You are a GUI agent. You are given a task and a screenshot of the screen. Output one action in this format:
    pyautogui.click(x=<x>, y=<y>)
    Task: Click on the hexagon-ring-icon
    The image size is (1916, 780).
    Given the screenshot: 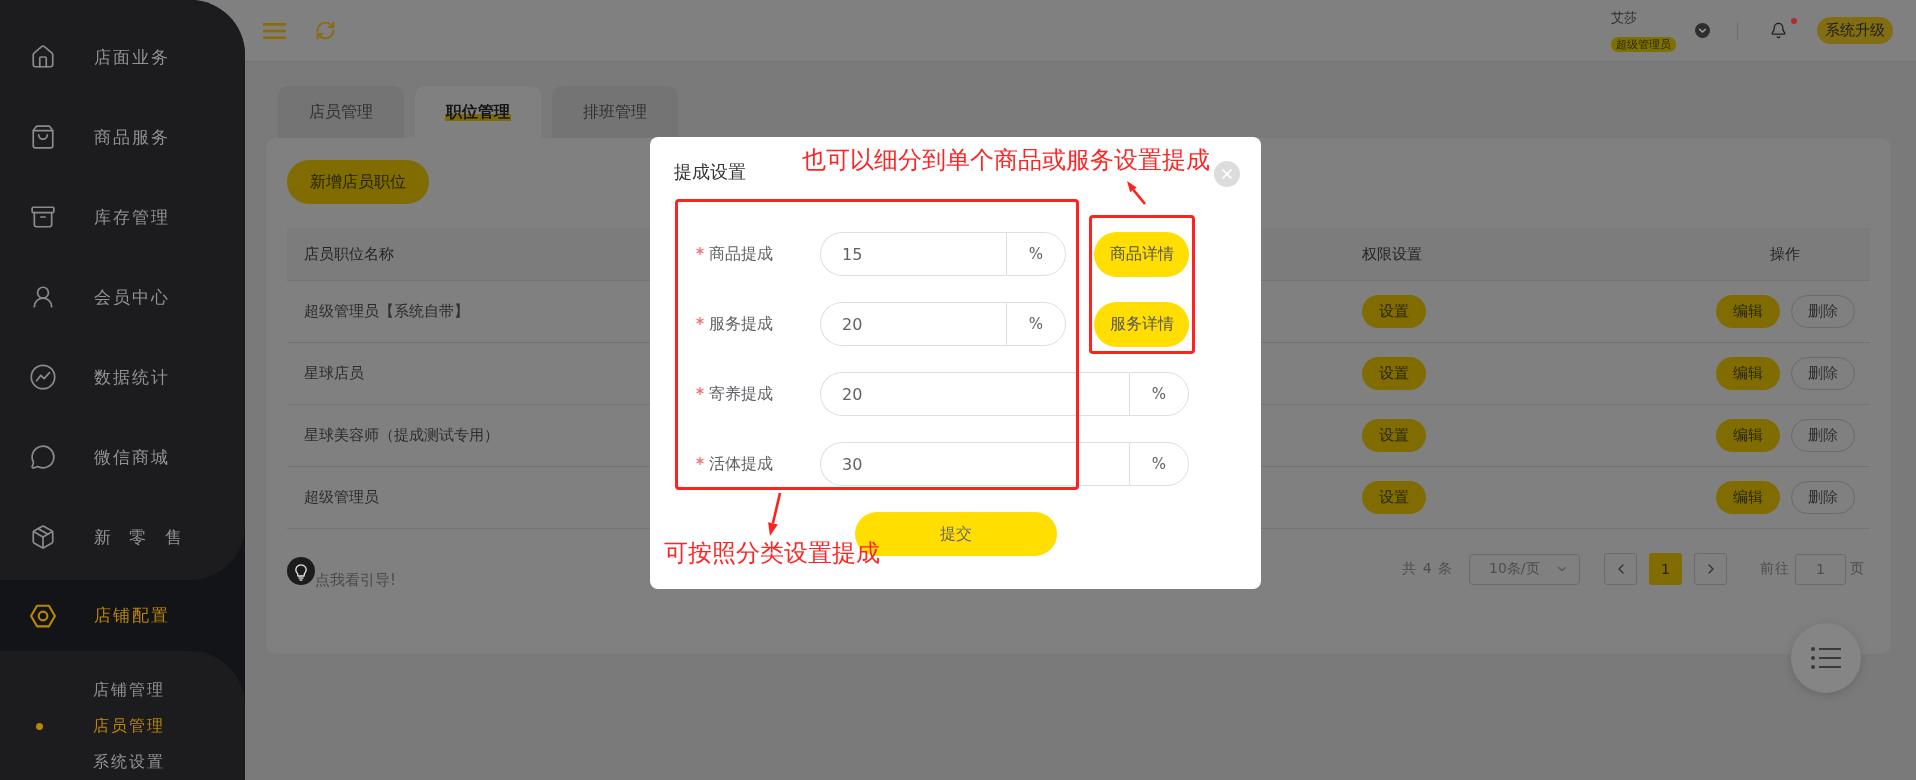 What is the action you would take?
    pyautogui.click(x=43, y=615)
    